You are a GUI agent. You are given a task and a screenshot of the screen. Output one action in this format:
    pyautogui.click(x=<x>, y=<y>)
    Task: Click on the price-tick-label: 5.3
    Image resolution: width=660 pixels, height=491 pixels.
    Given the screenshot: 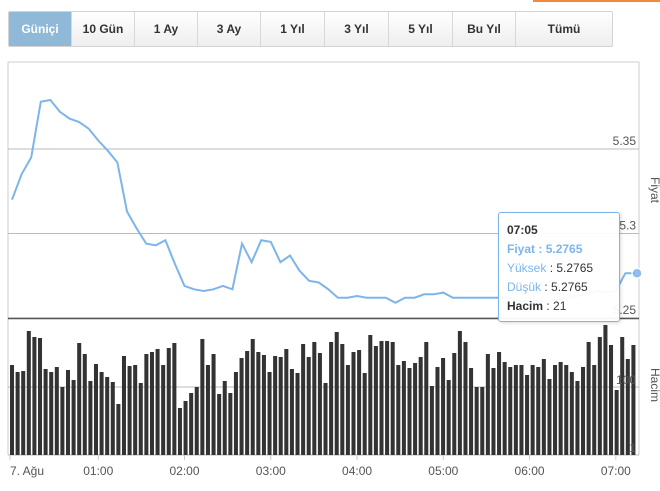 What is the action you would take?
    pyautogui.click(x=627, y=226)
    